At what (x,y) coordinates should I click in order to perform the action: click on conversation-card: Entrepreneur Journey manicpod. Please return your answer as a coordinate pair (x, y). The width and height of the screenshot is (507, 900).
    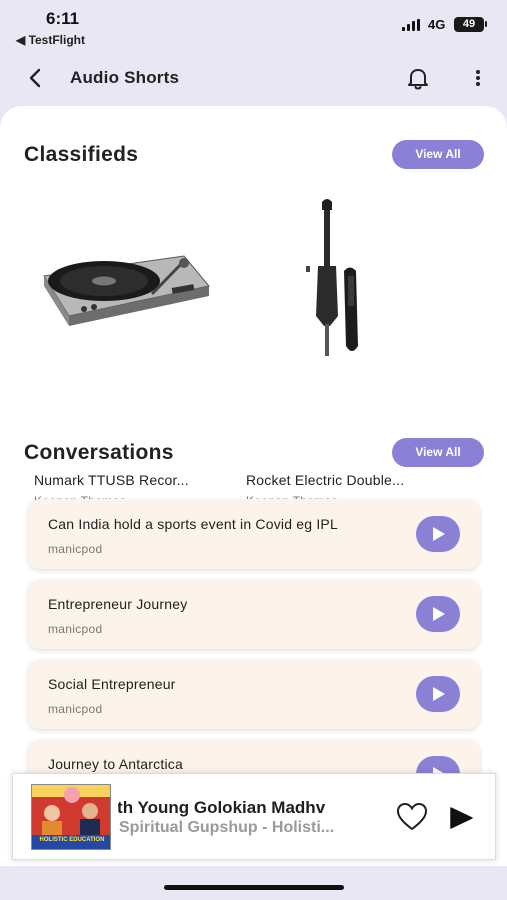
    Looking at the image, I should click on (254, 614).